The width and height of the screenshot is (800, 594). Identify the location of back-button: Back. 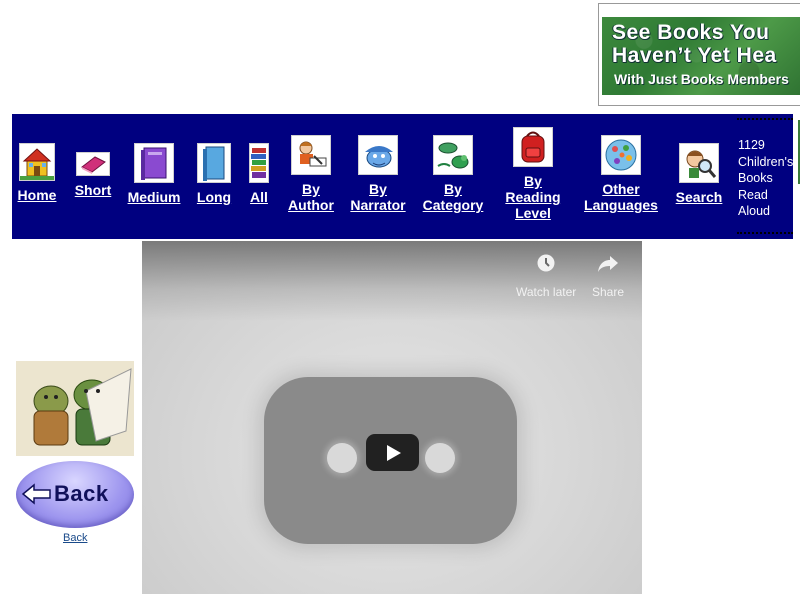
(75, 494).